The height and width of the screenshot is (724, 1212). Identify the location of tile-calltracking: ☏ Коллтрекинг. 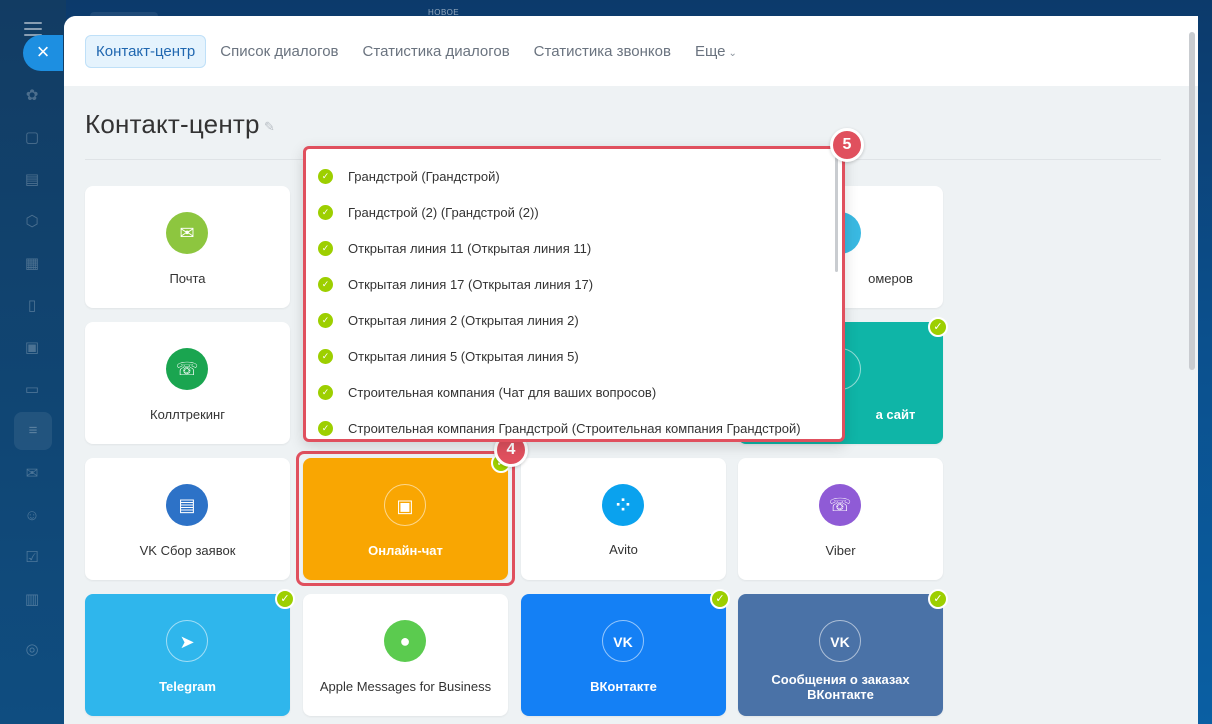
(187, 383).